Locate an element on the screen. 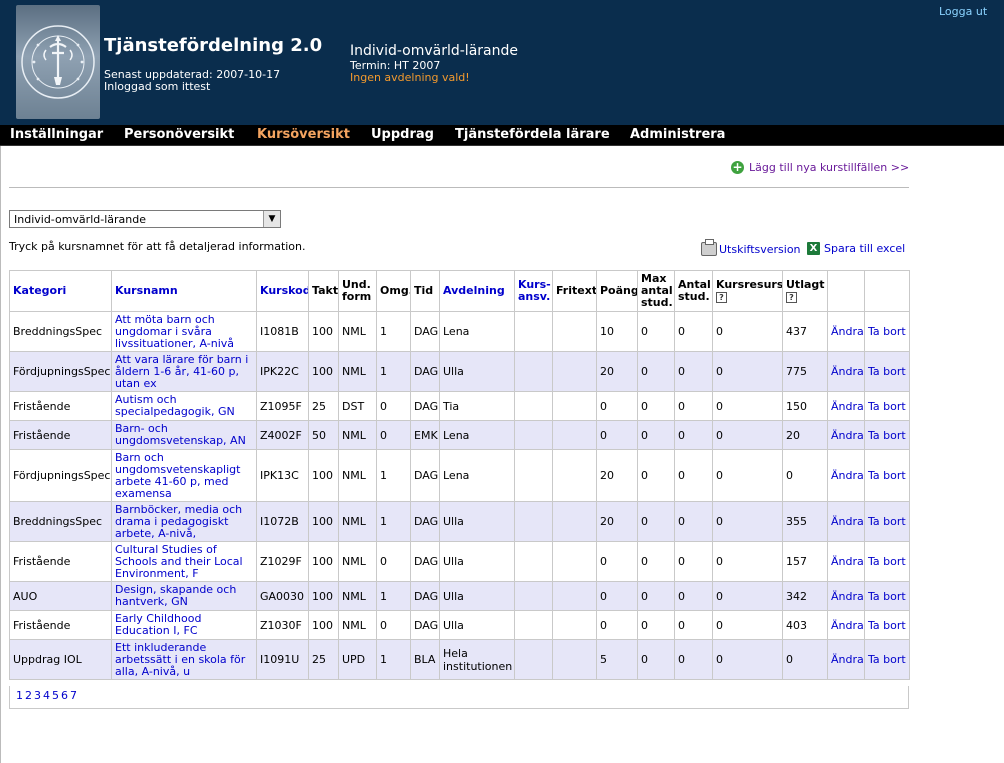 The width and height of the screenshot is (1004, 763). nav-personoversikt: Personöversikt is located at coordinates (179, 134).